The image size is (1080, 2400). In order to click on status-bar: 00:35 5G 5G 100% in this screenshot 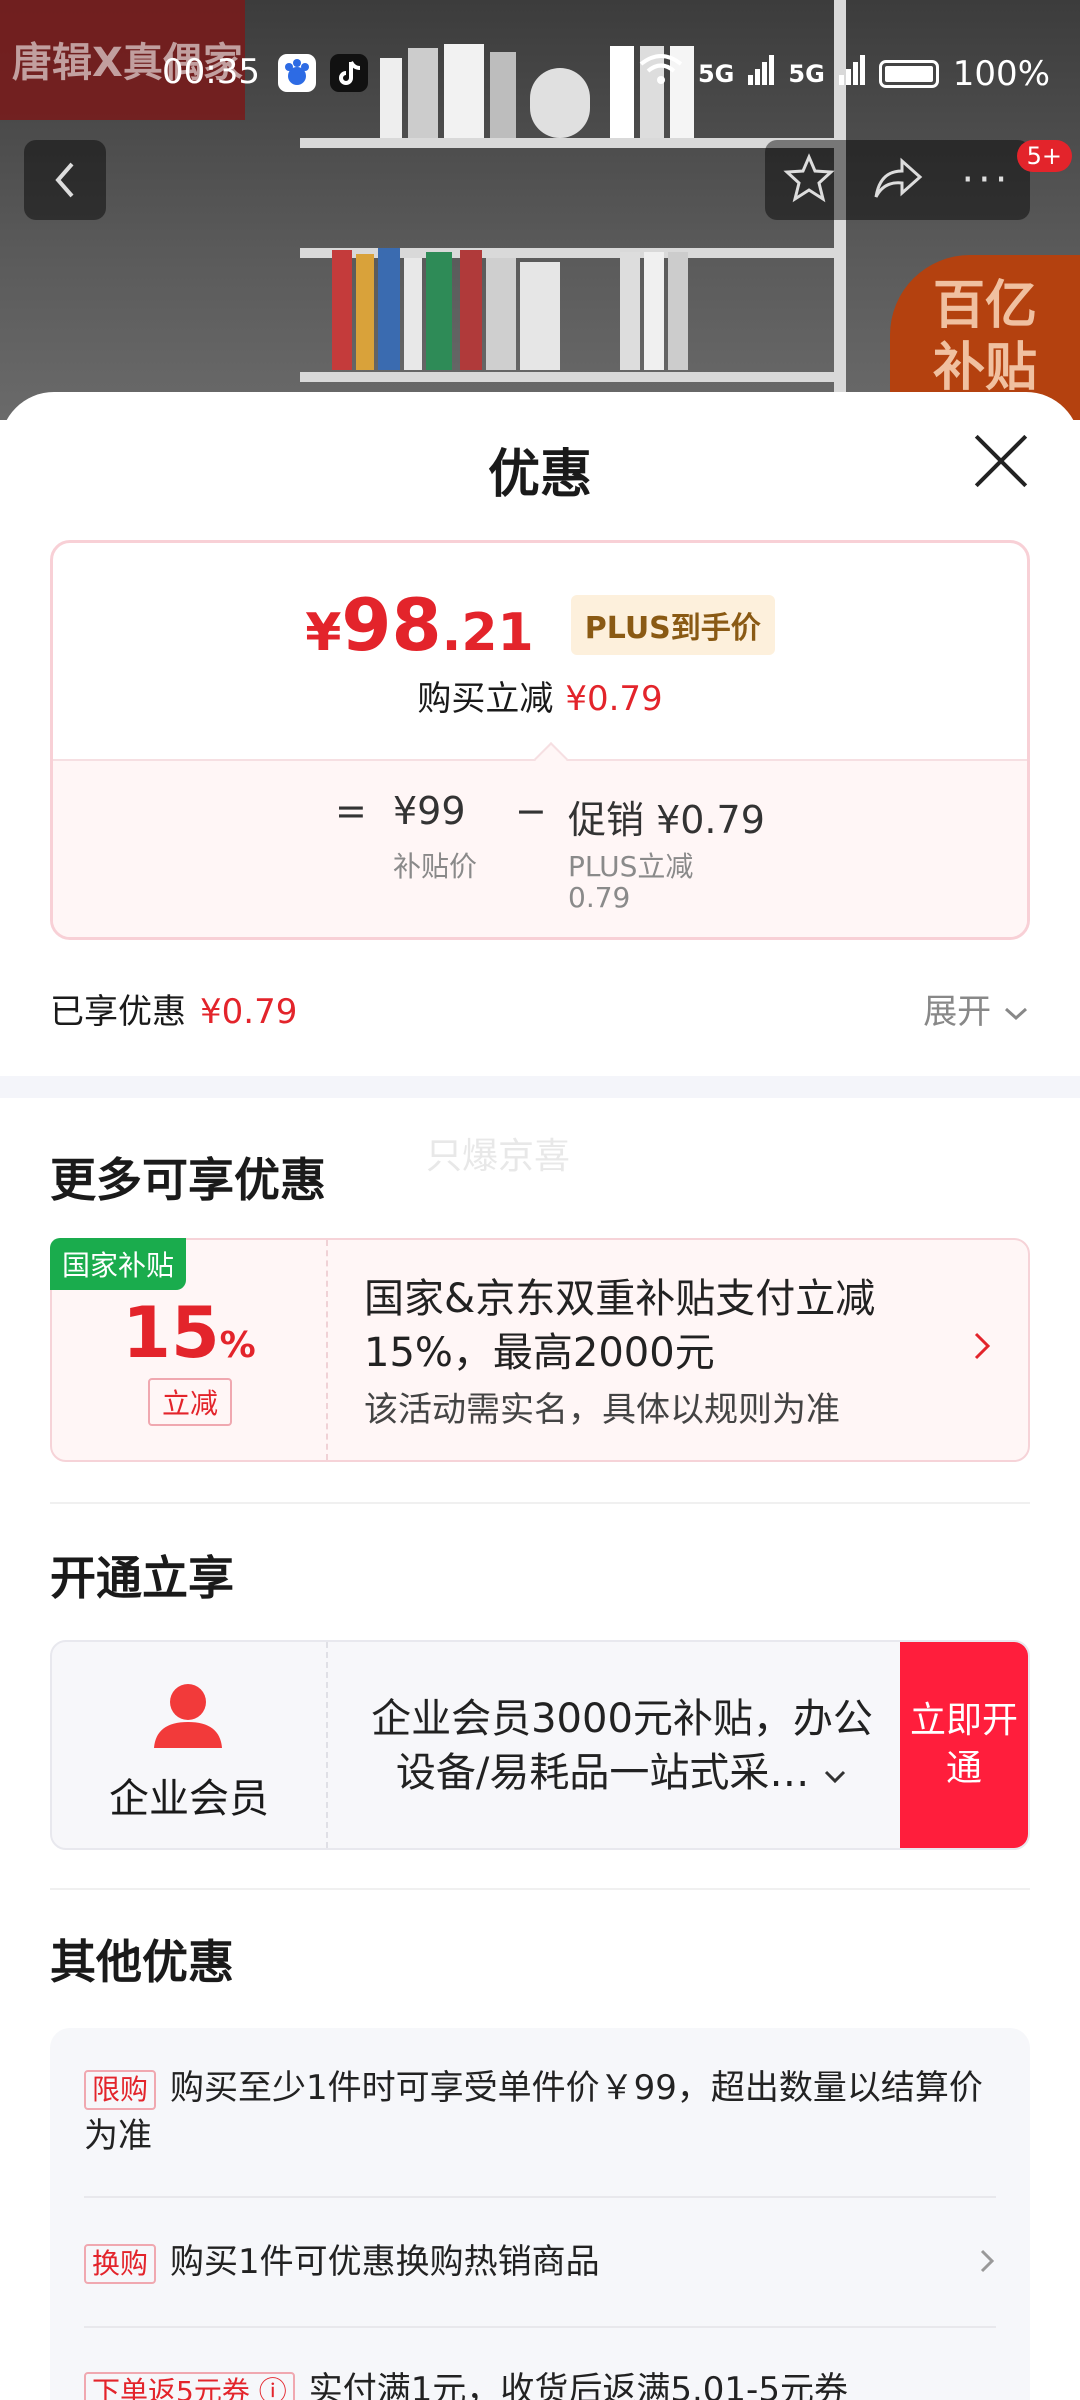, I will do `click(540, 75)`.